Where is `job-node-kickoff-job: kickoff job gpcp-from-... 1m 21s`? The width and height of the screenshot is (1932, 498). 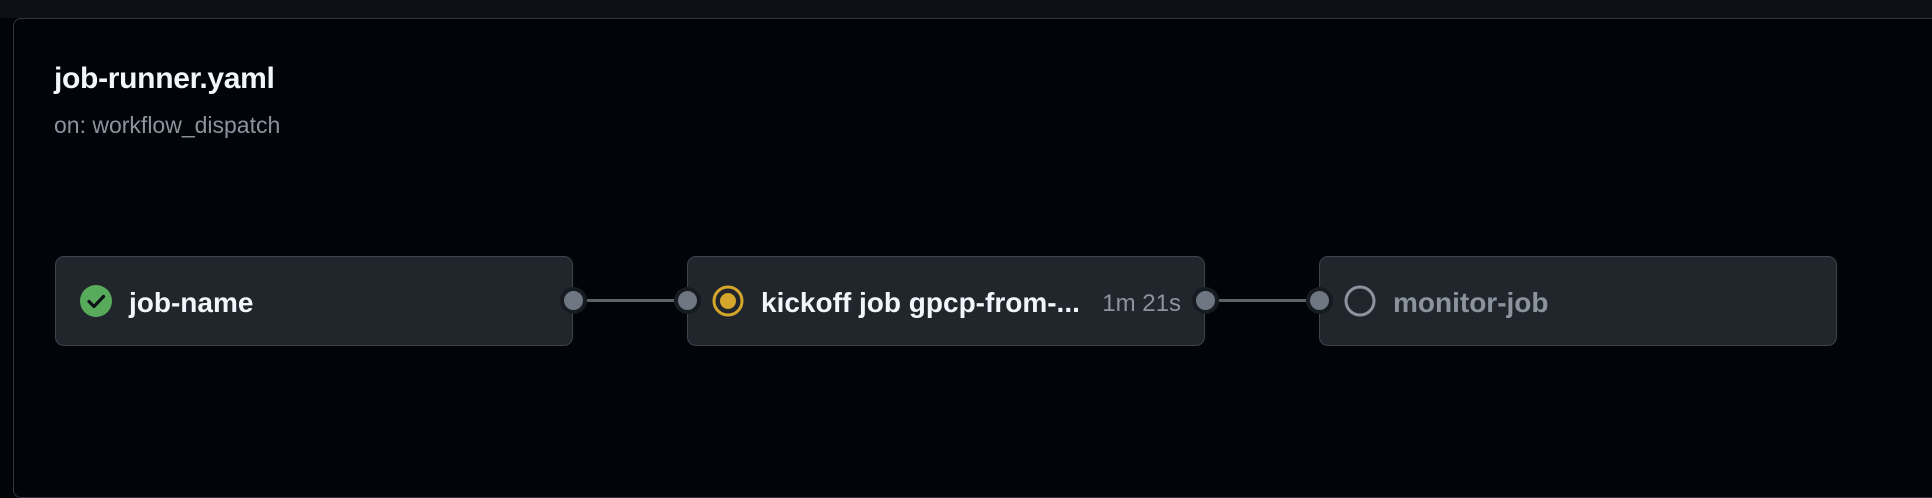 job-node-kickoff-job: kickoff job gpcp-from-... 1m 21s is located at coordinates (946, 301).